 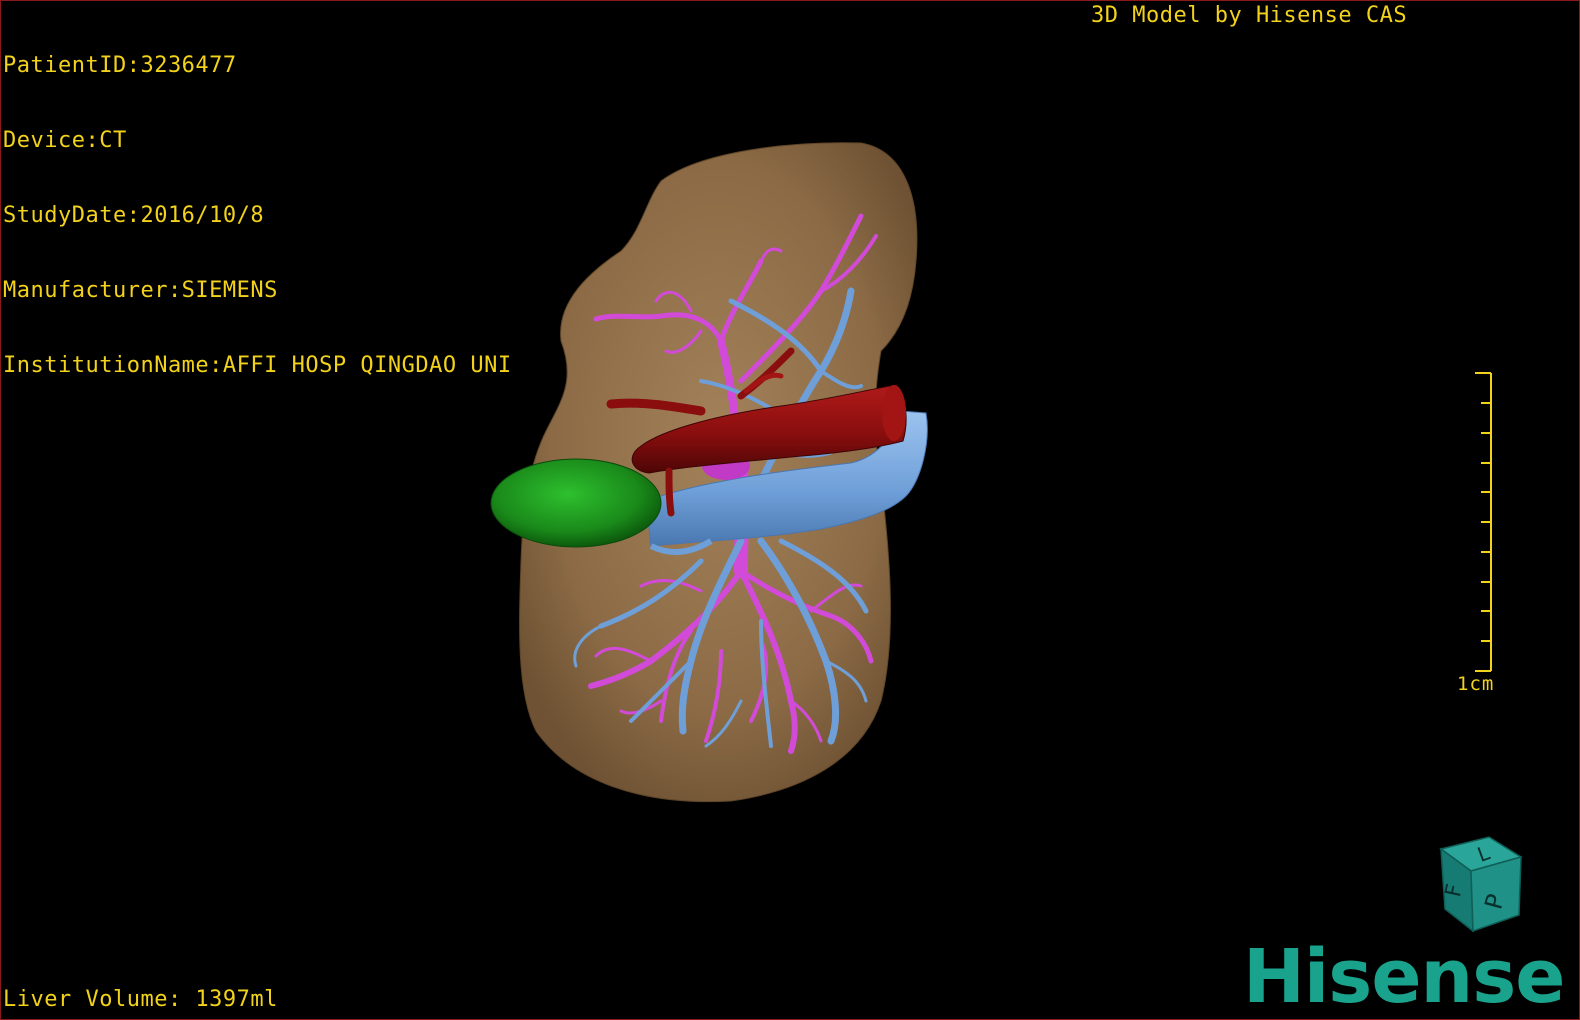 What do you see at coordinates (65, 140) in the screenshot?
I see `device-label: Device:CT` at bounding box center [65, 140].